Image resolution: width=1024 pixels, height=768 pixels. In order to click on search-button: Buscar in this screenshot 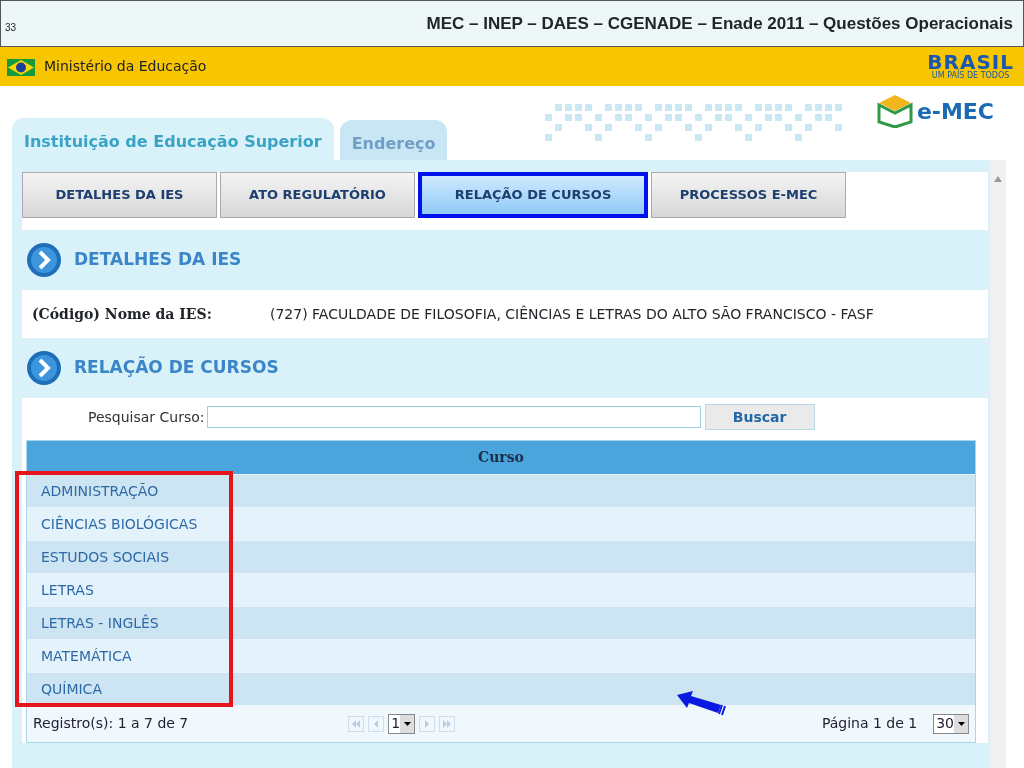, I will do `click(759, 417)`.